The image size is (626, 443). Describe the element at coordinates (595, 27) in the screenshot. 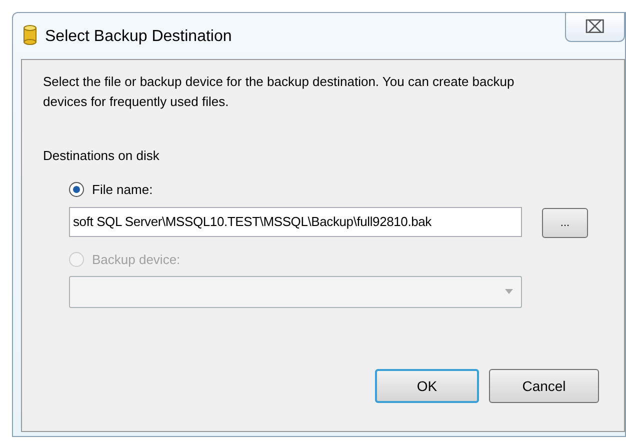

I see `close-button: ⌧` at that location.